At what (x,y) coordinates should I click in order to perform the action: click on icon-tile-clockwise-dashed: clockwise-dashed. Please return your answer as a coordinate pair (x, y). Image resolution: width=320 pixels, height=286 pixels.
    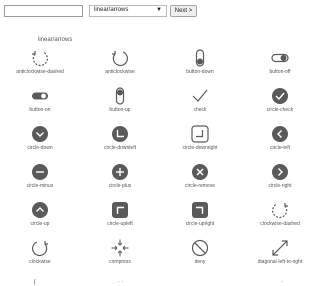
    Looking at the image, I should click on (280, 213).